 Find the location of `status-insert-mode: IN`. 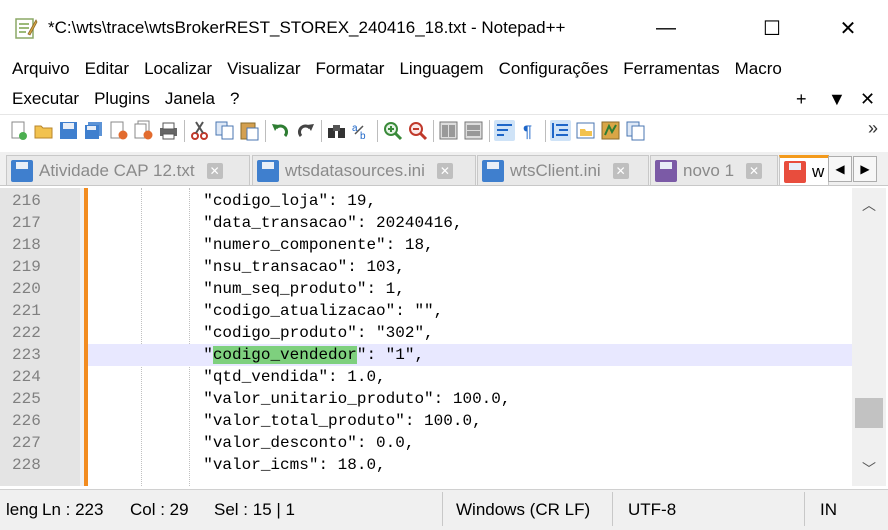

status-insert-mode: IN is located at coordinates (828, 510).